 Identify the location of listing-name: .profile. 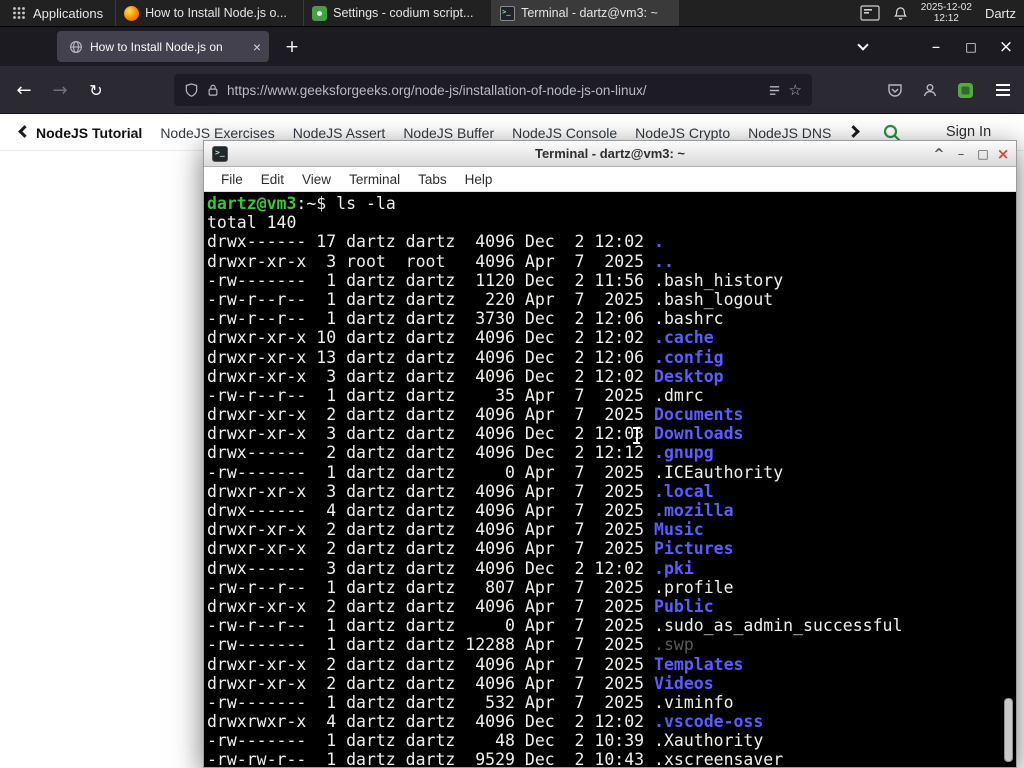
(694, 587).